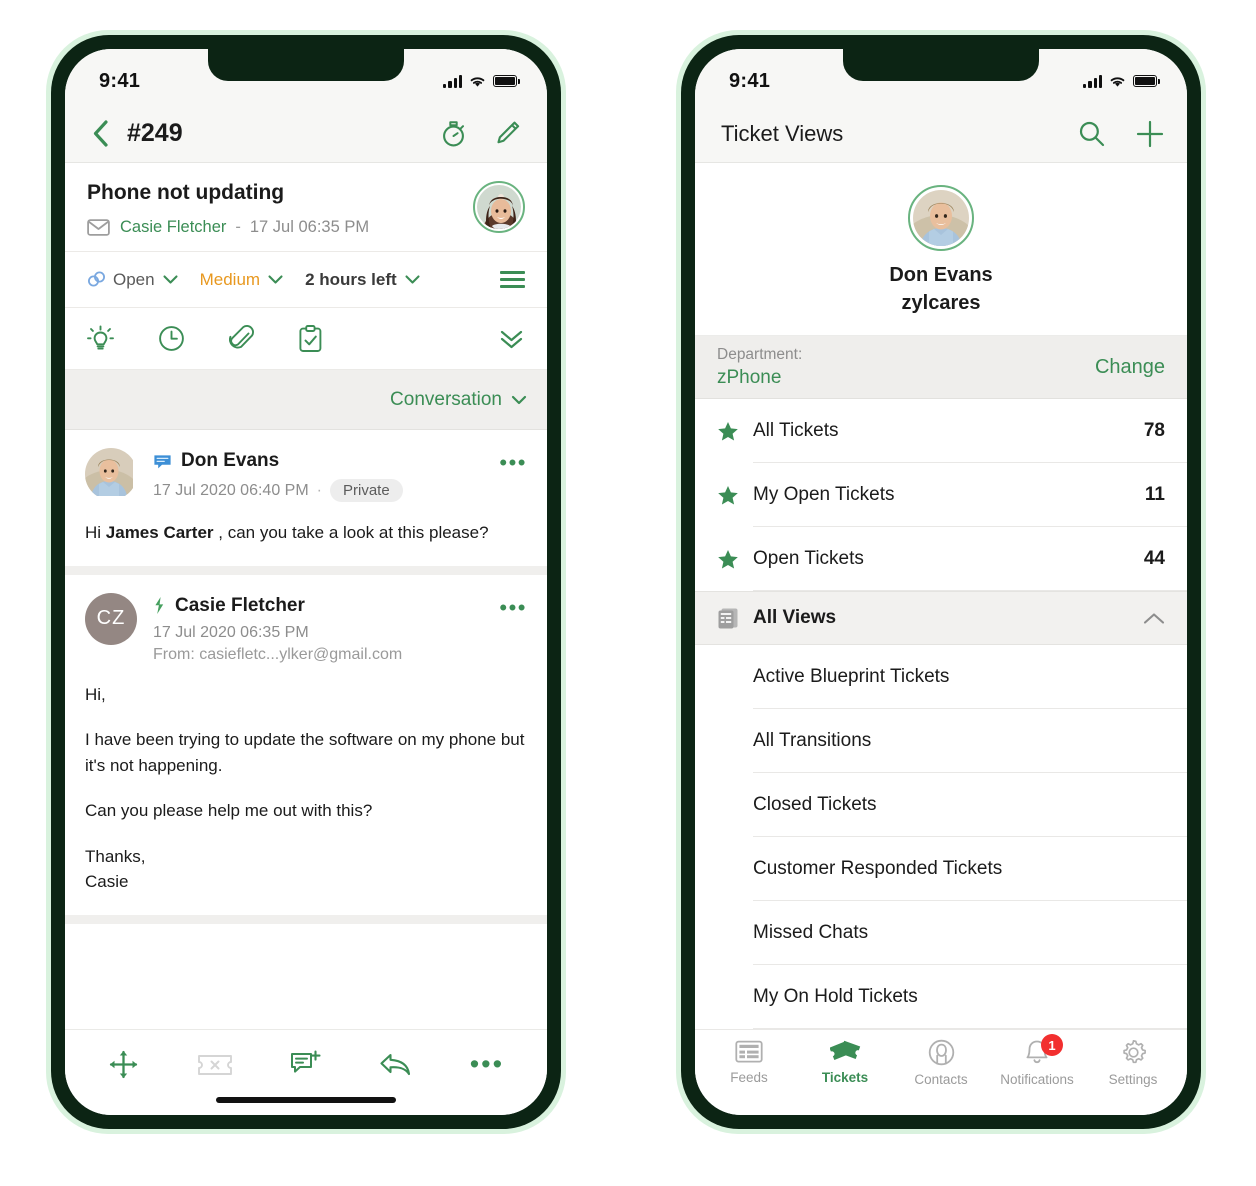 Image resolution: width=1256 pixels, height=1186 pixels. What do you see at coordinates (241, 338) in the screenshot?
I see `attachments-button` at bounding box center [241, 338].